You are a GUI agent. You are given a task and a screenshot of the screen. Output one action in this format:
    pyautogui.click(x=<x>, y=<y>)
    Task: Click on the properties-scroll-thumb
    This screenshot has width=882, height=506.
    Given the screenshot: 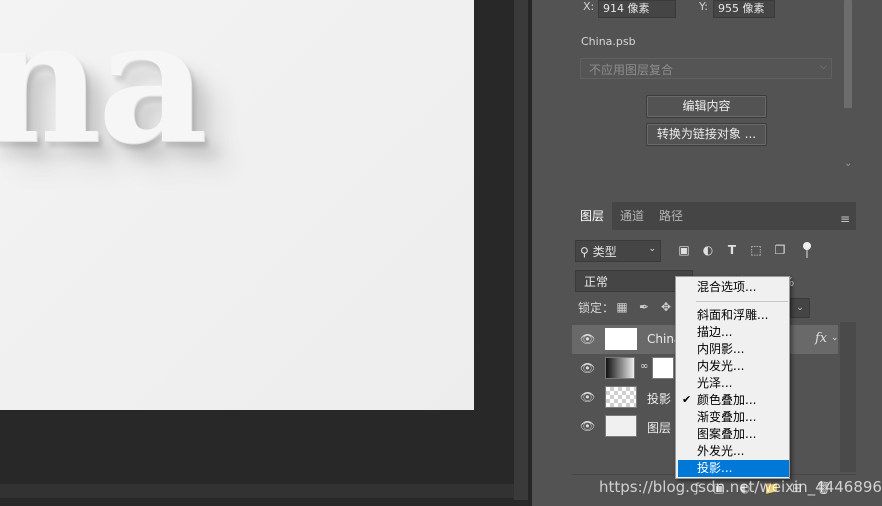 What is the action you would take?
    pyautogui.click(x=848, y=54)
    